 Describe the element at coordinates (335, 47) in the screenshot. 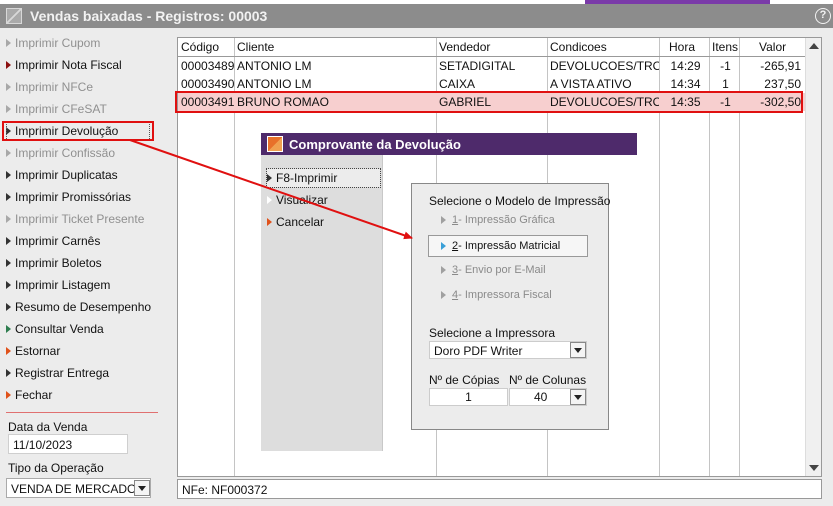

I see `column-header-cliente: Cliente` at that location.